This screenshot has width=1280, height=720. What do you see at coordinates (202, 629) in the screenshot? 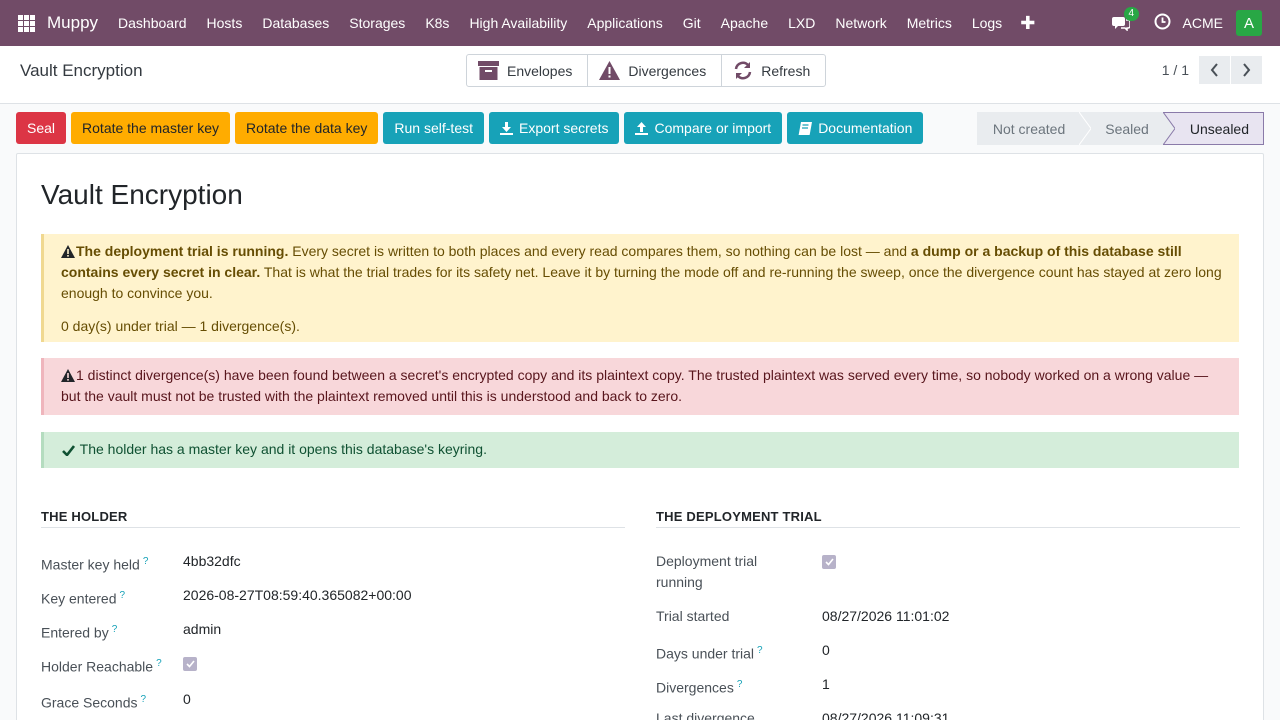
I see `entered-by-value: admin` at bounding box center [202, 629].